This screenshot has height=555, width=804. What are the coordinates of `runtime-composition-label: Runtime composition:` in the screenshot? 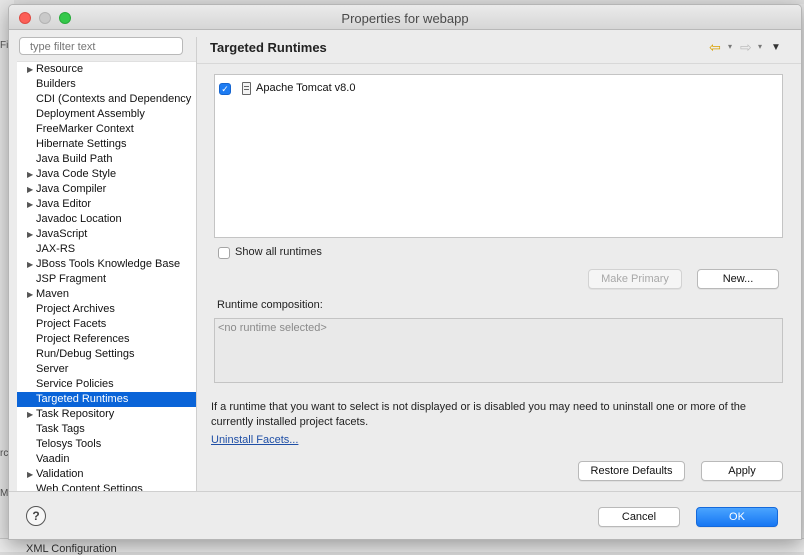 It's located at (270, 305).